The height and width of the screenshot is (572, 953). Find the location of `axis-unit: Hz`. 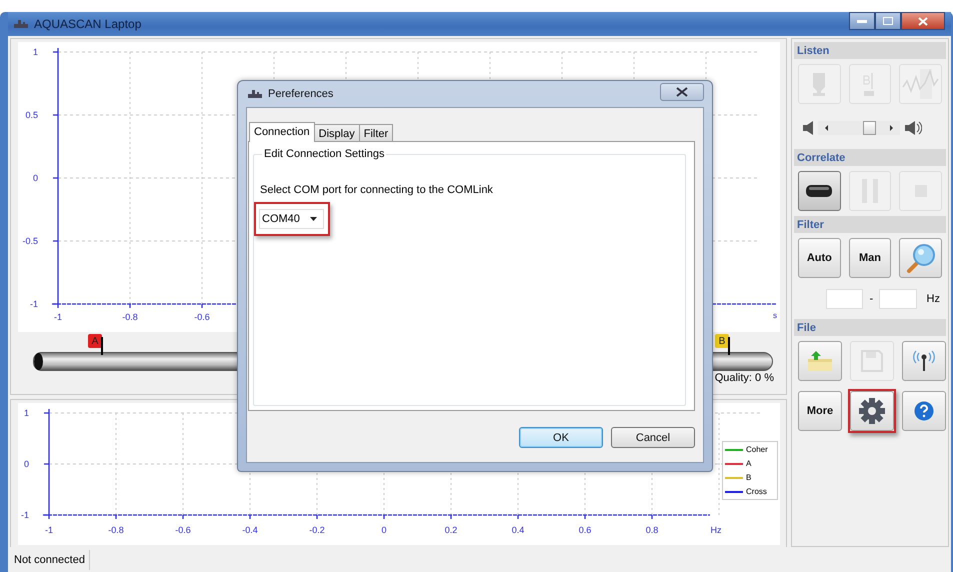

axis-unit: Hz is located at coordinates (716, 530).